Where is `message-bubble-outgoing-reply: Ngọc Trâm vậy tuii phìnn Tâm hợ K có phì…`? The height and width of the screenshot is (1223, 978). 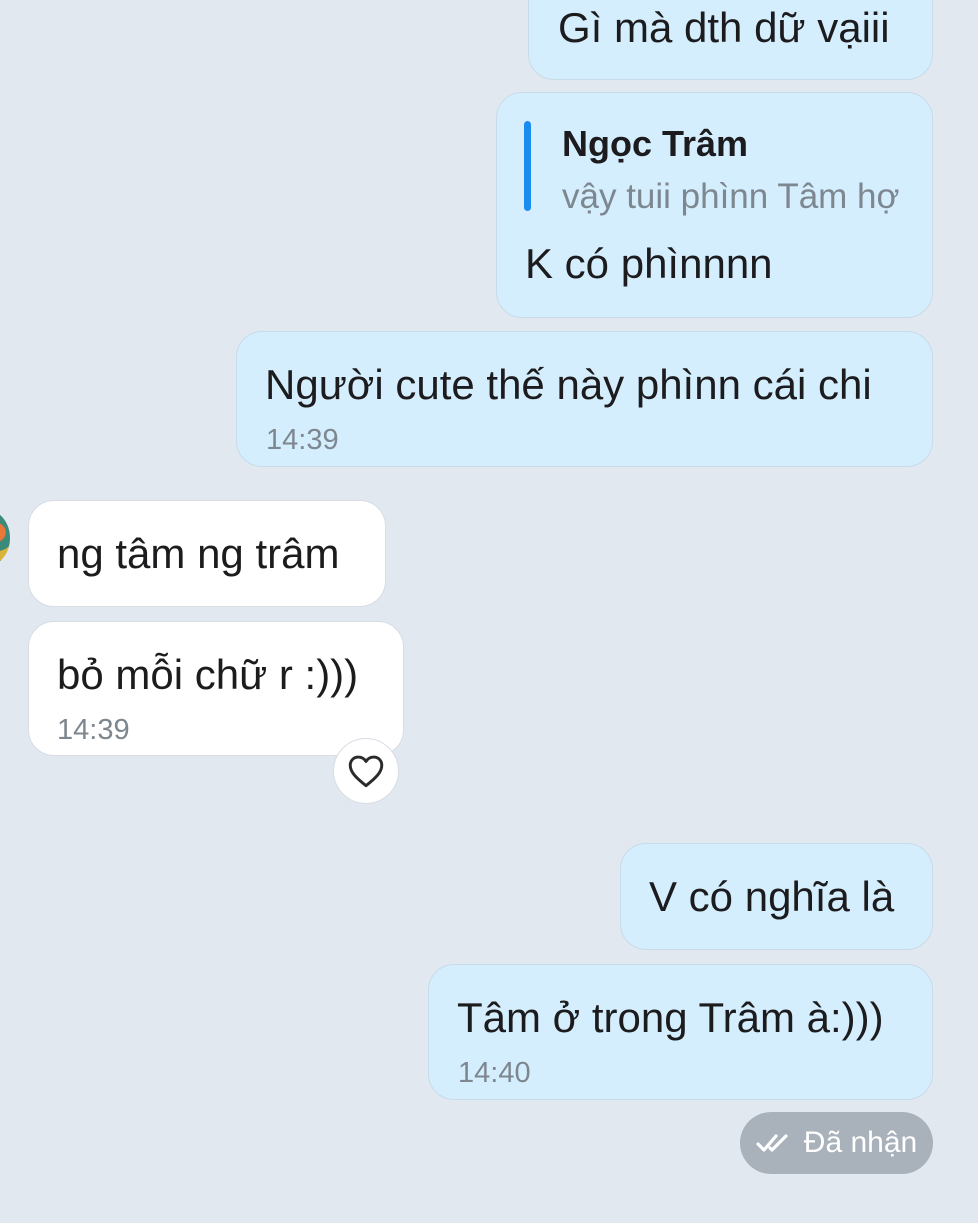 message-bubble-outgoing-reply: Ngọc Trâm vậy tuii phìnn Tâm hợ K có phì… is located at coordinates (714, 205).